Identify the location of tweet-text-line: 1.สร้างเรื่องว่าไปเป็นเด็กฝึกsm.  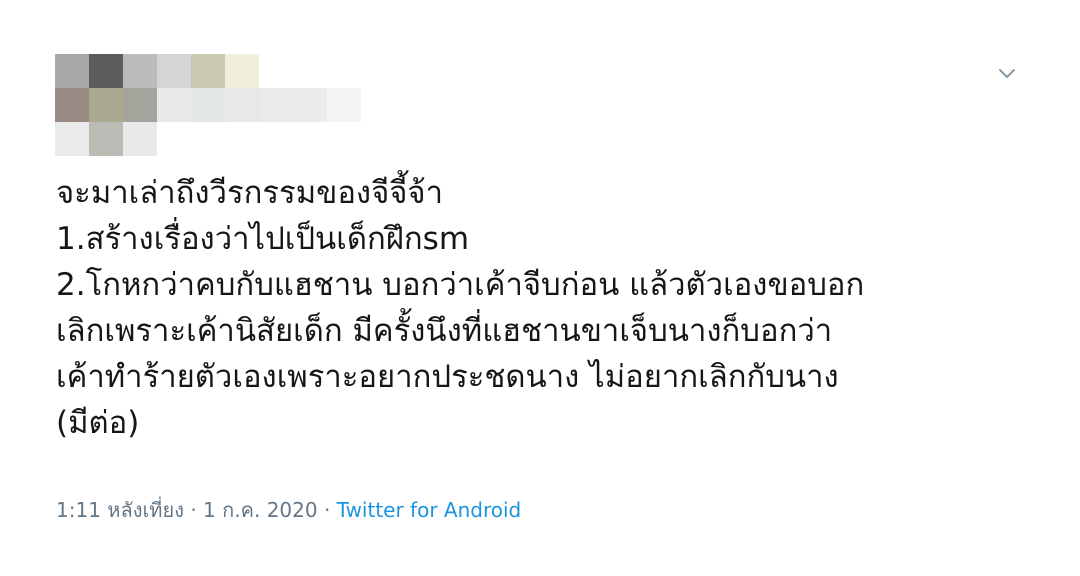
(263, 239).